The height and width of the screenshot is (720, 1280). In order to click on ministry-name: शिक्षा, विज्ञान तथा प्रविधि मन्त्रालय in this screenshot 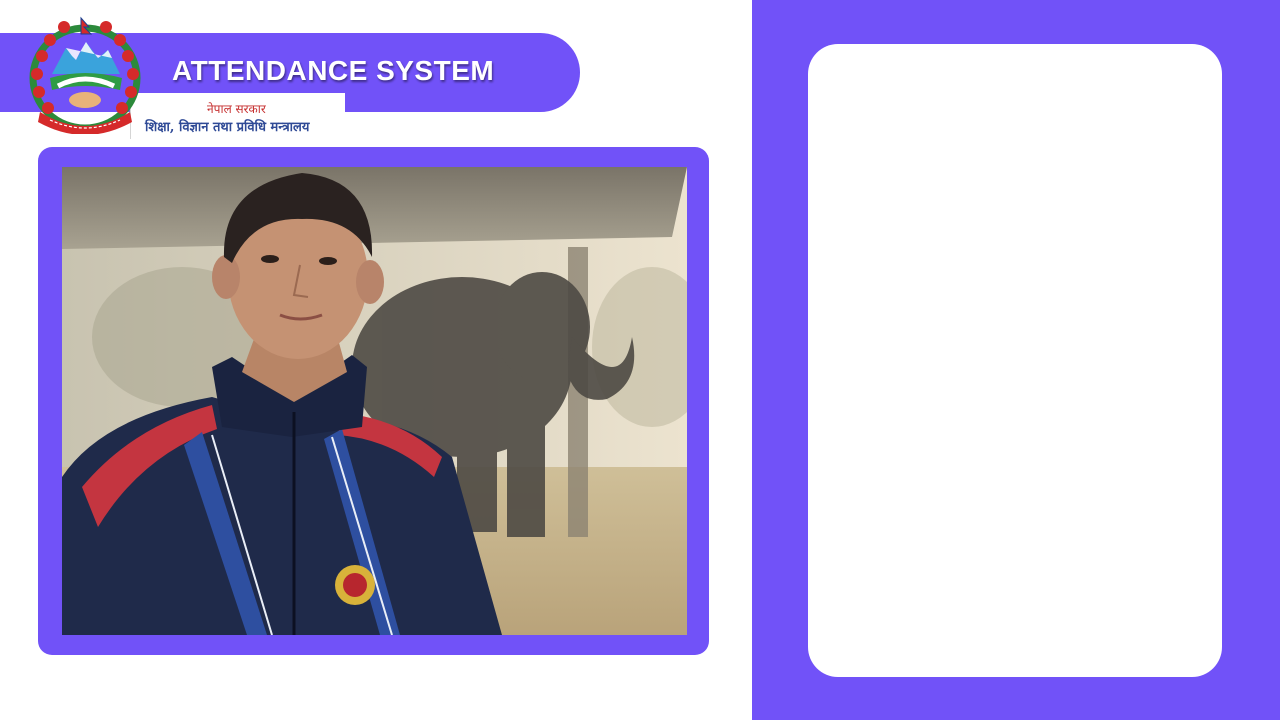, I will do `click(227, 127)`.